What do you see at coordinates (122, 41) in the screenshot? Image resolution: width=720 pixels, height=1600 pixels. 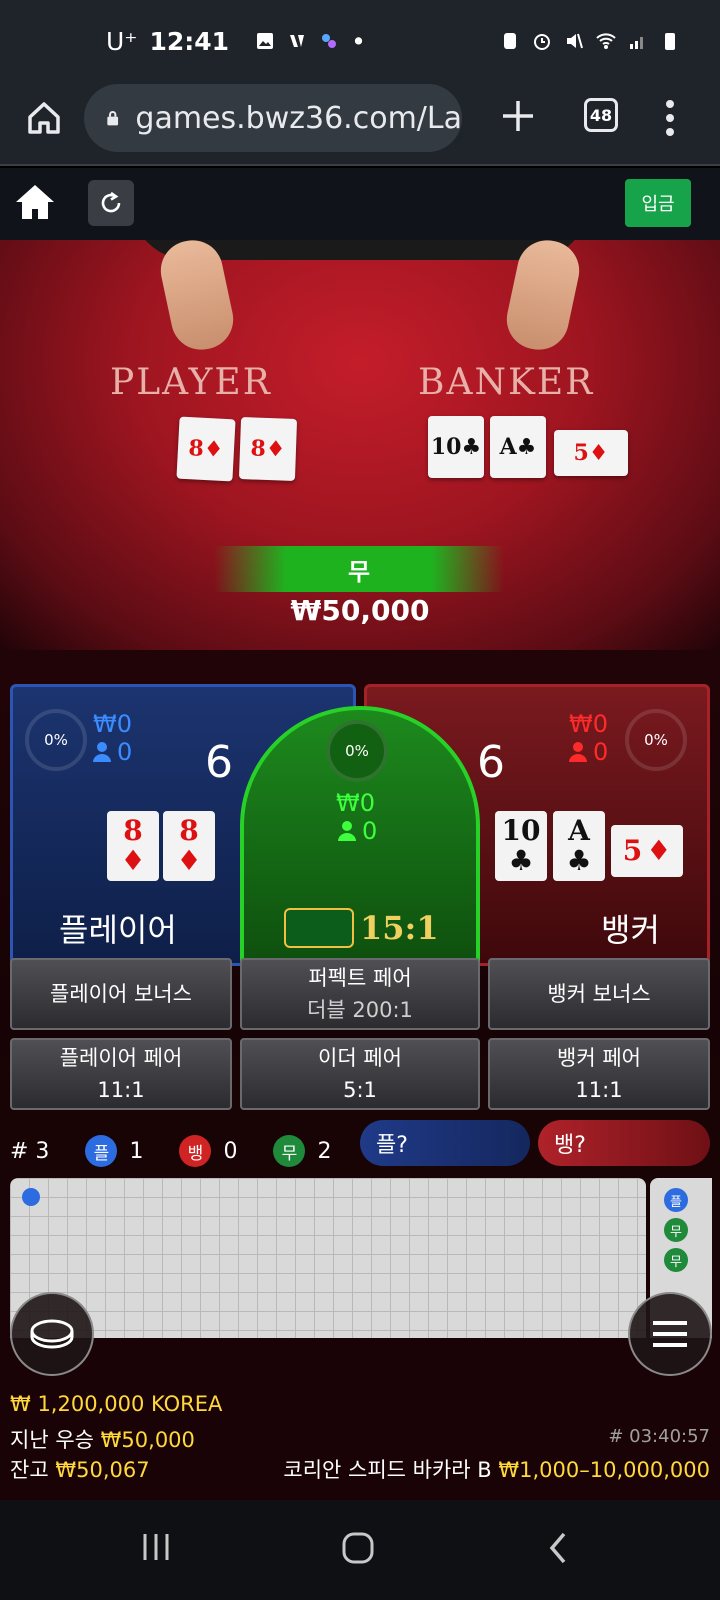 I see `carrier-label: U⁺` at bounding box center [122, 41].